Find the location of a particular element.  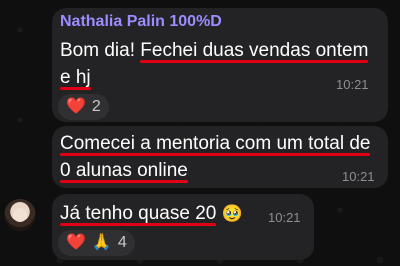

message-text: Já tenho quase 20 🥹 is located at coordinates (151, 213).